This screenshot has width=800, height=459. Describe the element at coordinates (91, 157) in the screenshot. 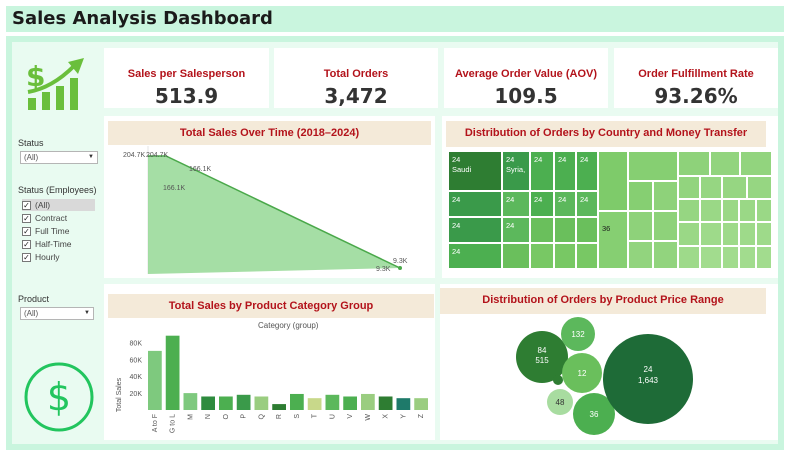

I see `chevron-down-icon: ▼` at that location.